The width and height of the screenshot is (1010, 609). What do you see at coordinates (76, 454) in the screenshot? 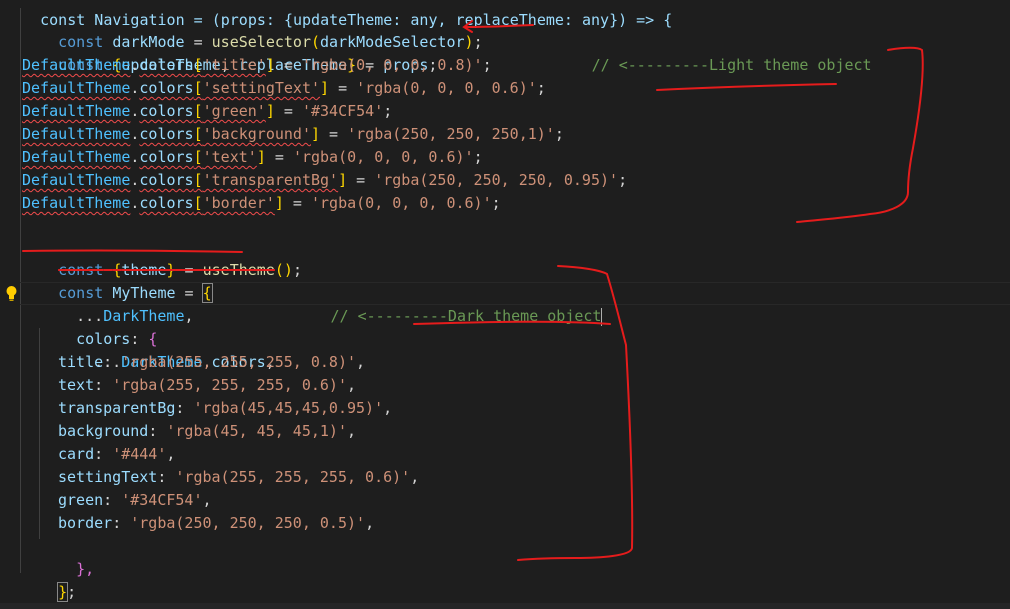
I see `property-key: card` at bounding box center [76, 454].